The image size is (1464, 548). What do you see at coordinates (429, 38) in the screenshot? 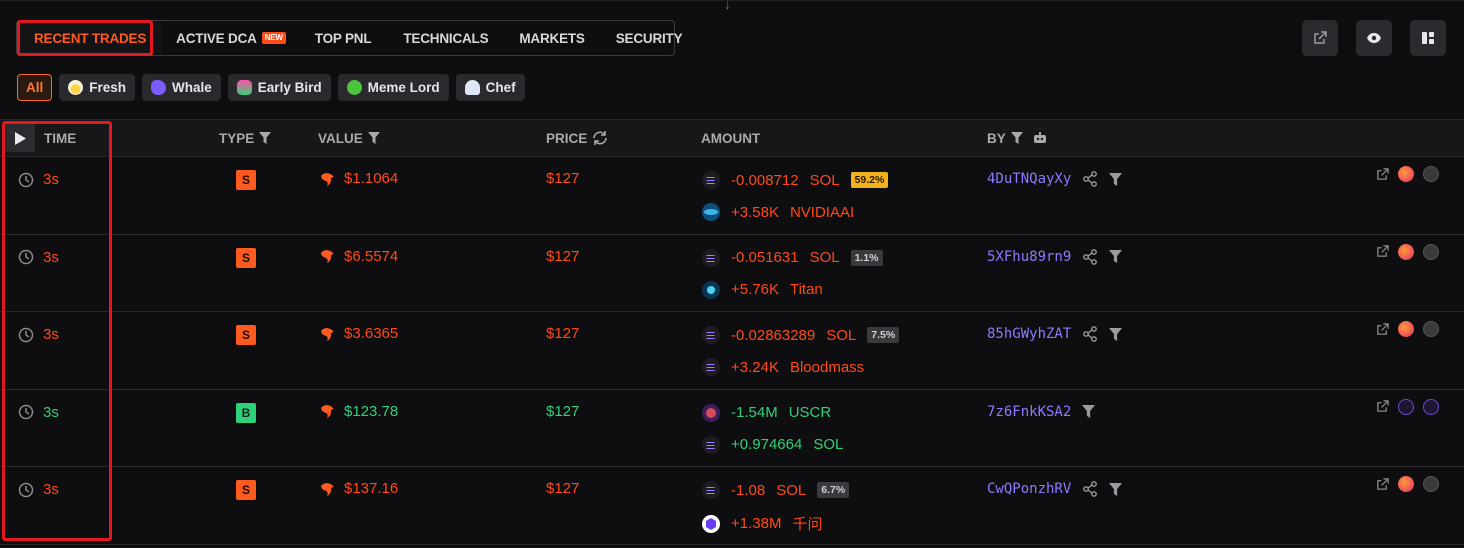
I see `tab-technicals: TECHNICALS` at bounding box center [429, 38].